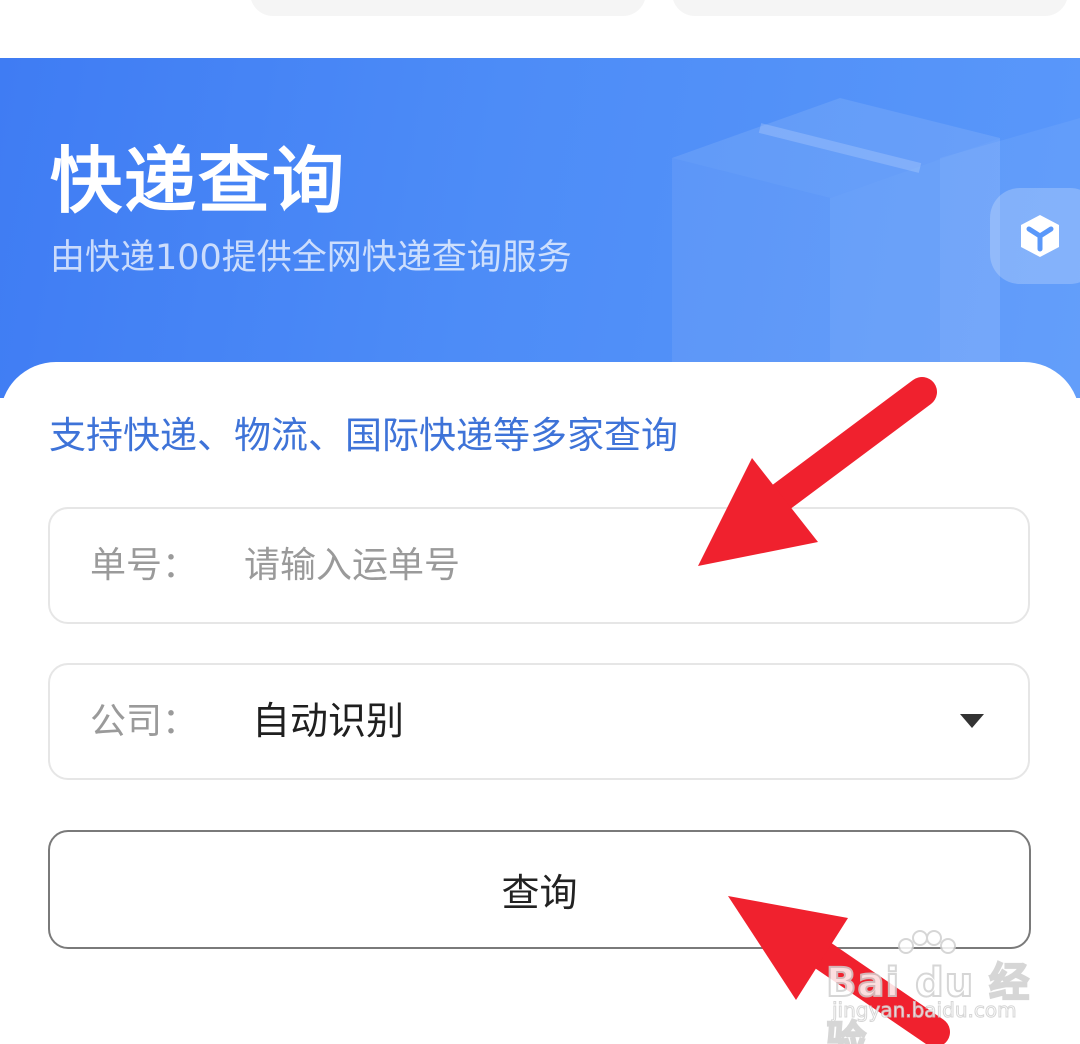 Image resolution: width=1080 pixels, height=1044 pixels. I want to click on tracking-number-field: 单号：, so click(539, 565).